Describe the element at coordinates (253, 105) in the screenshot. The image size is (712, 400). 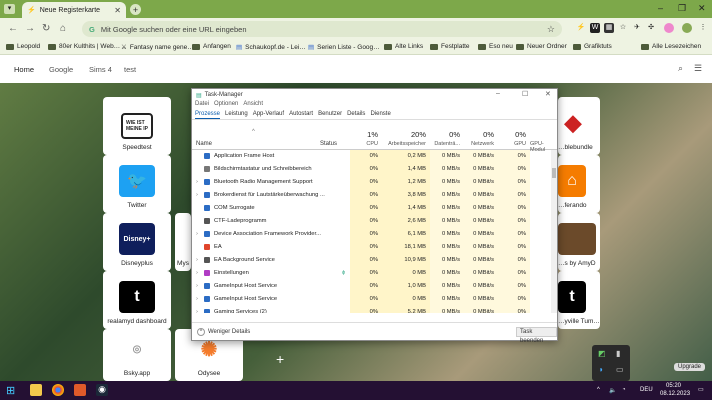
I see `menu-view: Ansicht` at that location.